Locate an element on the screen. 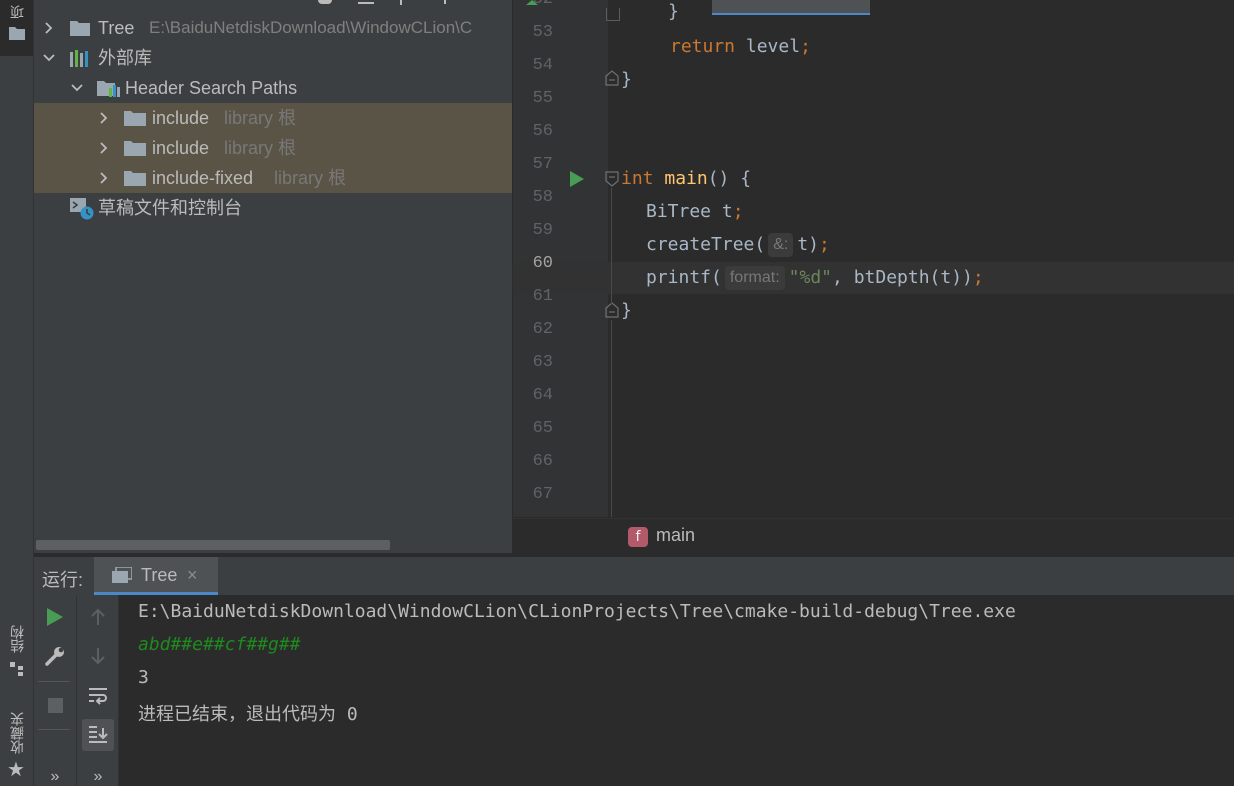 The image size is (1234, 786). line-number: 55 is located at coordinates (542, 98).